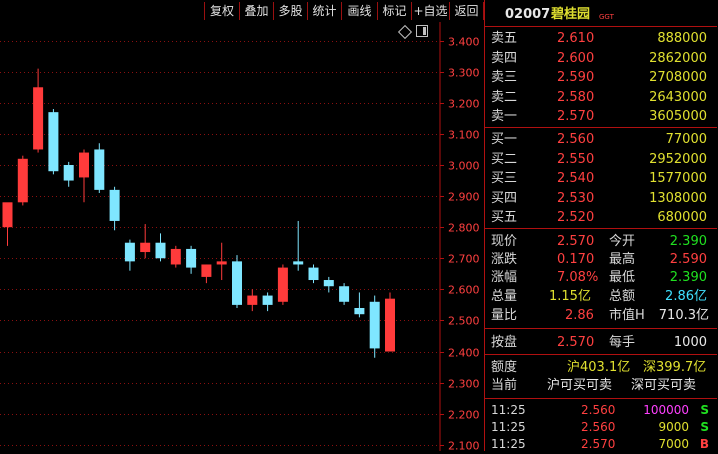 Image resolution: width=718 pixels, height=454 pixels. I want to click on level-price: 2.550, so click(576, 159).